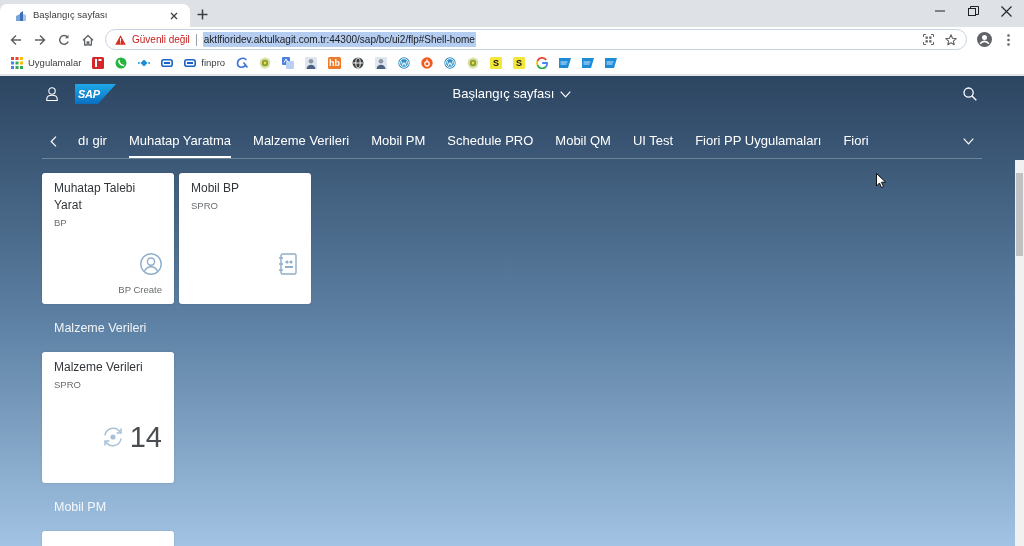 This screenshot has width=1024, height=546. Describe the element at coordinates (758, 141) in the screenshot. I see `tab: Fiori PP Uygulamaları` at that location.